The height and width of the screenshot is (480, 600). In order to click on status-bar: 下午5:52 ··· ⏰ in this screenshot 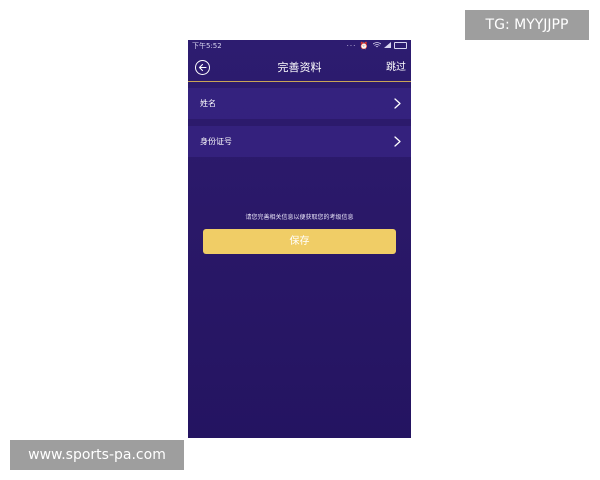, I will do `click(299, 46)`.